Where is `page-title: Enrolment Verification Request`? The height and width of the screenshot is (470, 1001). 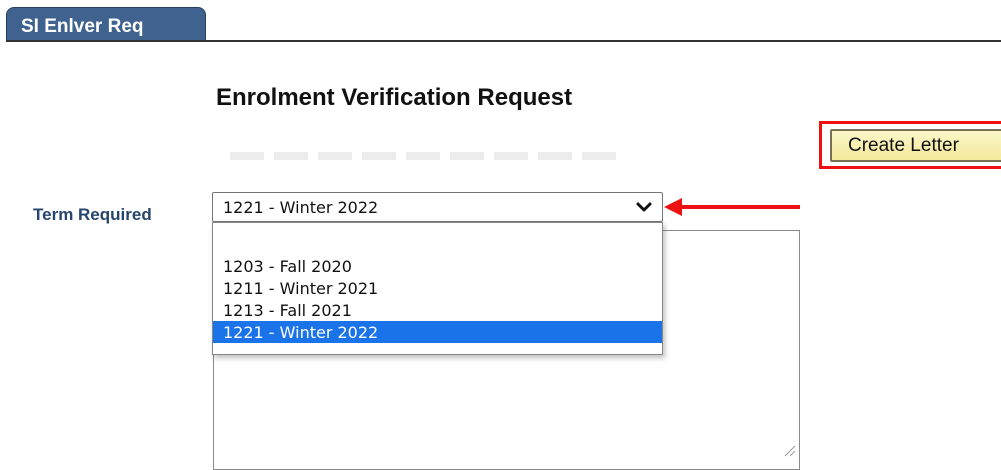
page-title: Enrolment Verification Request is located at coordinates (394, 97).